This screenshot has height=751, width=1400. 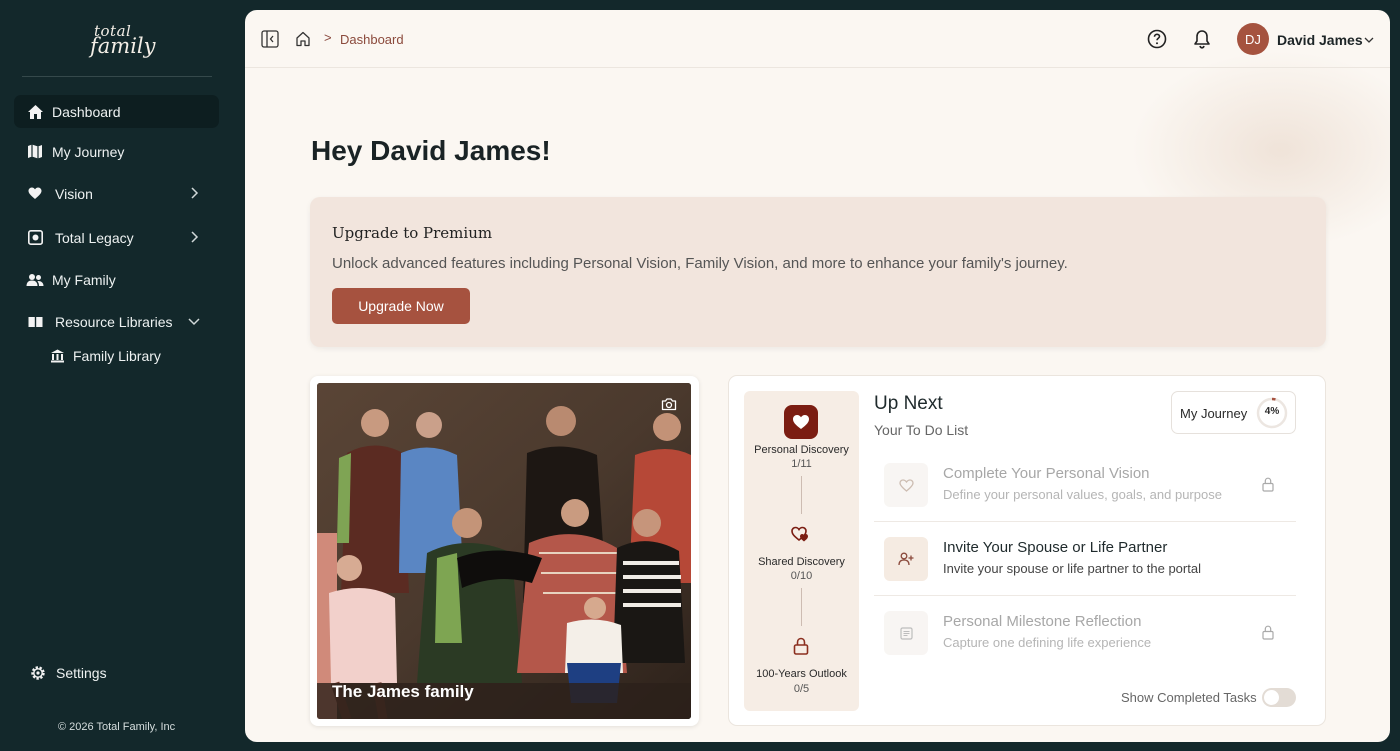 I want to click on copyright-text: © 2026 Total Family, Inc, so click(x=117, y=727).